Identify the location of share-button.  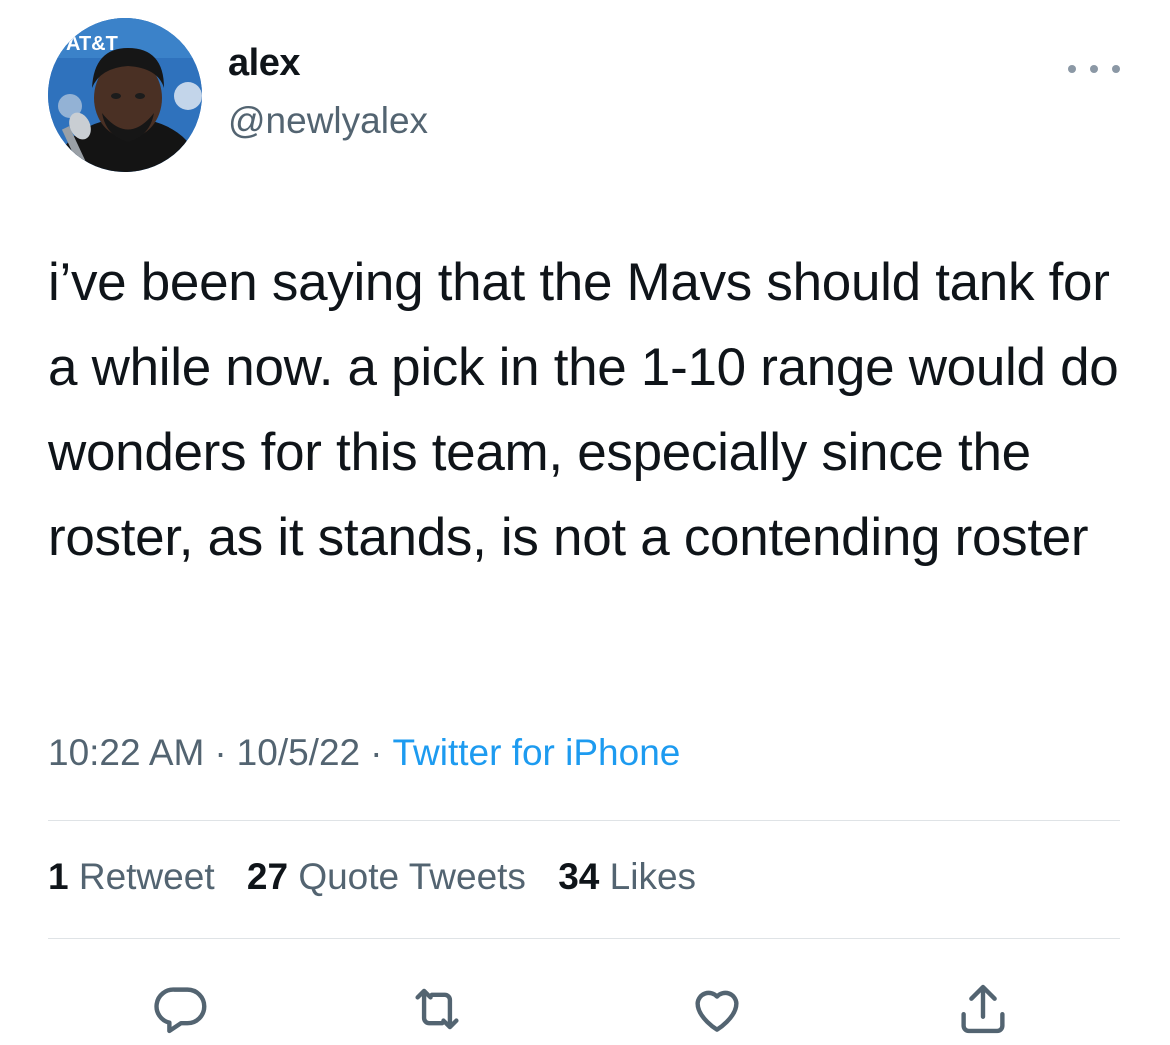
(983, 1009).